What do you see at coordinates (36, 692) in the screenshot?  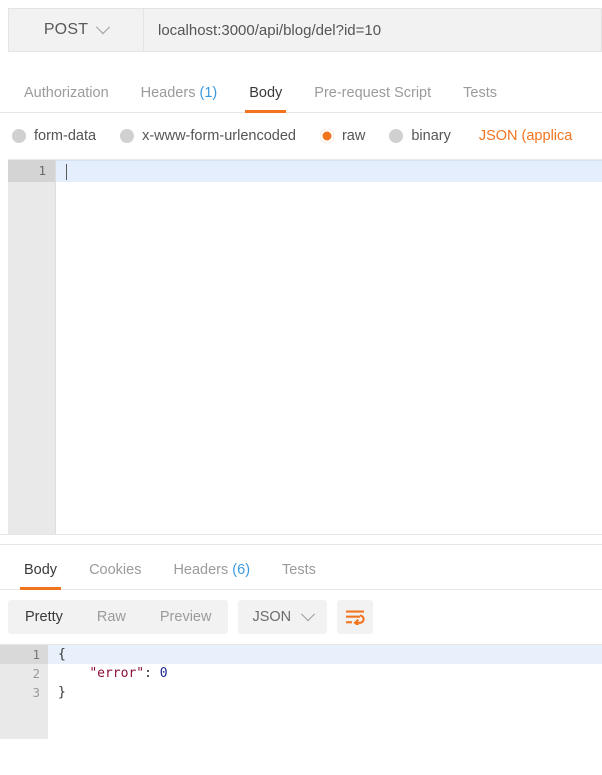 I see `response-line-number-3: 3` at bounding box center [36, 692].